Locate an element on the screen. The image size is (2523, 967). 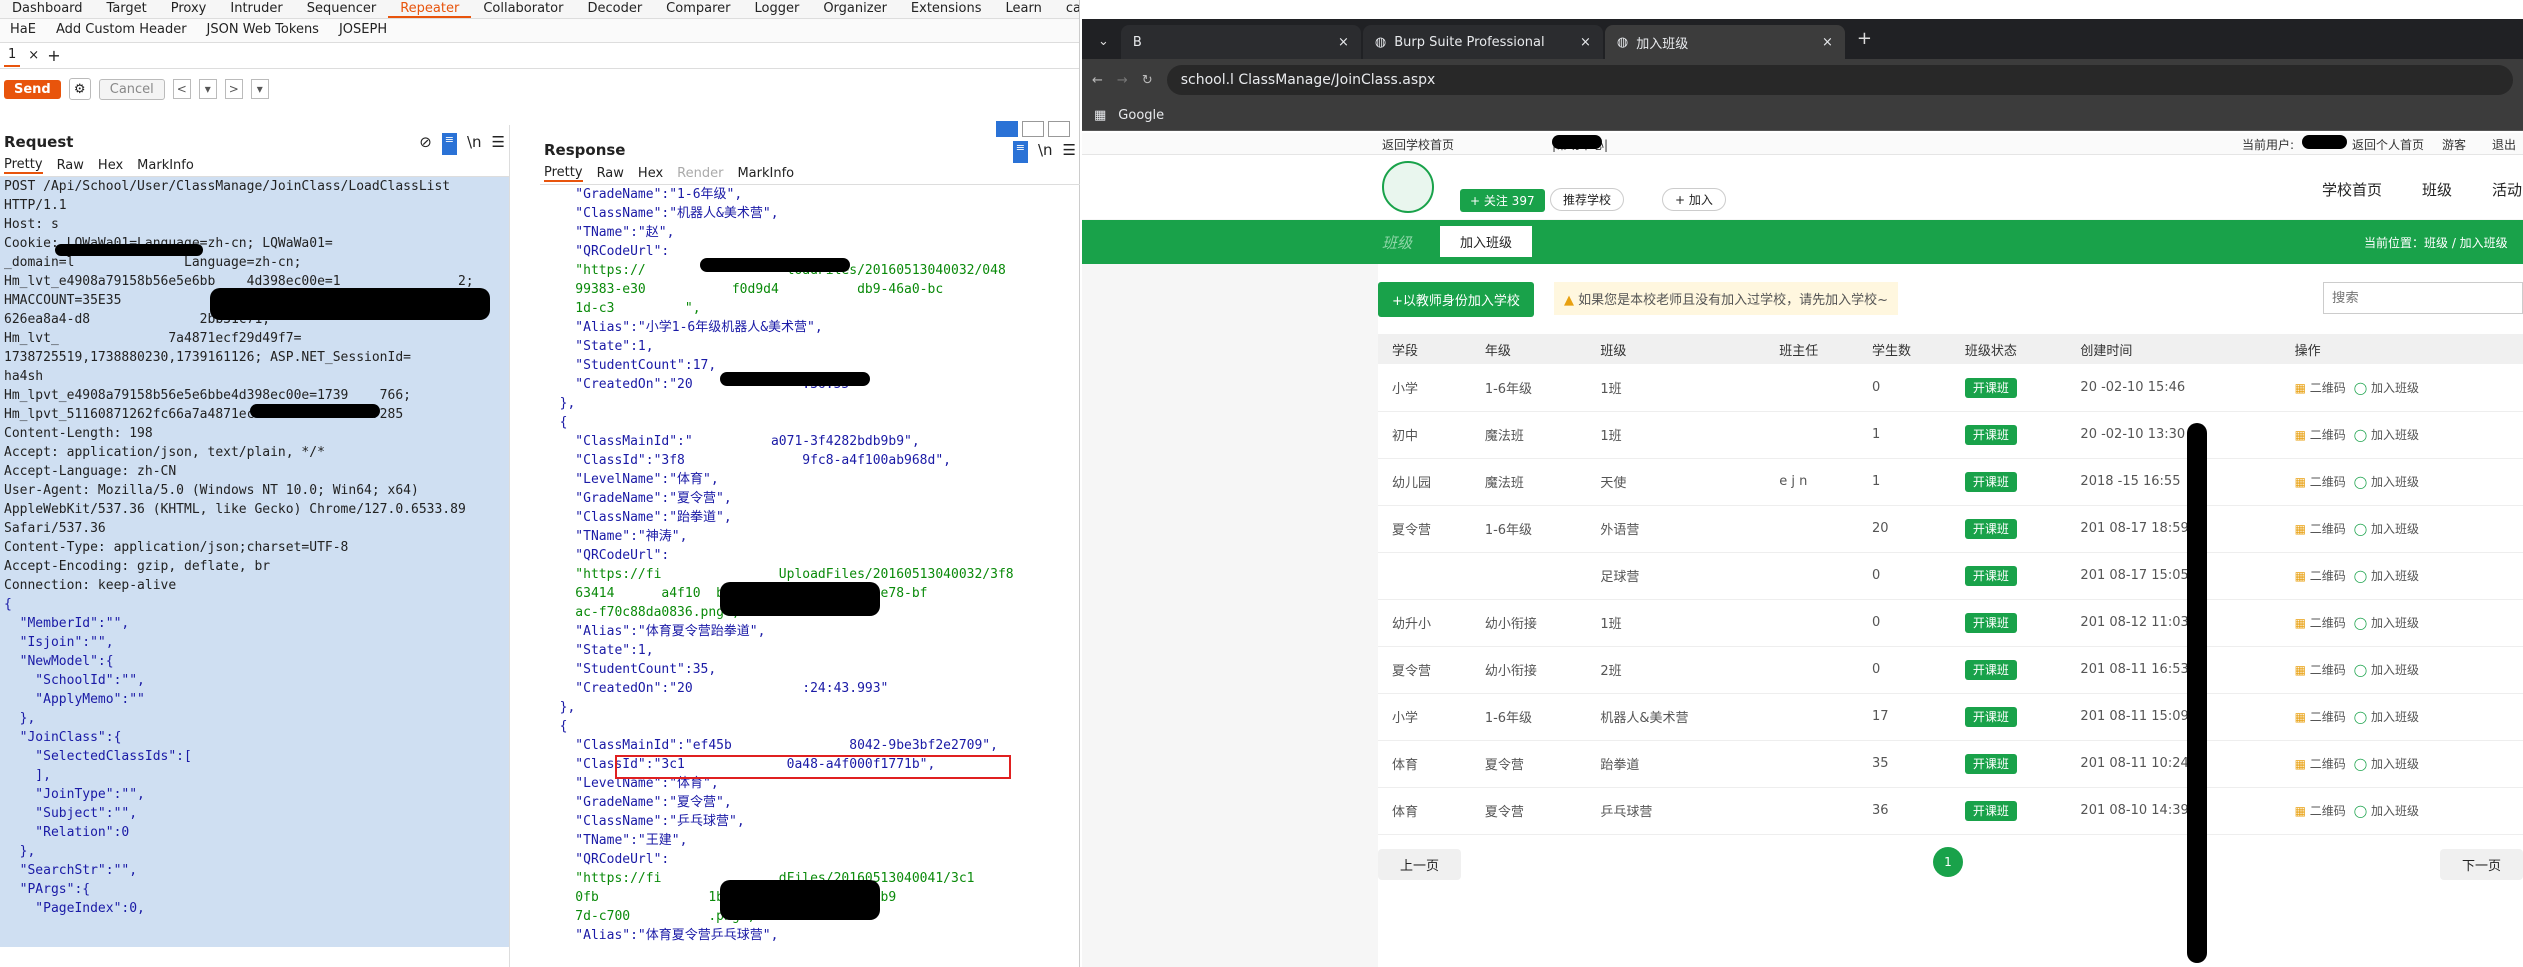
layout-single-icon is located at coordinates (1059, 129).